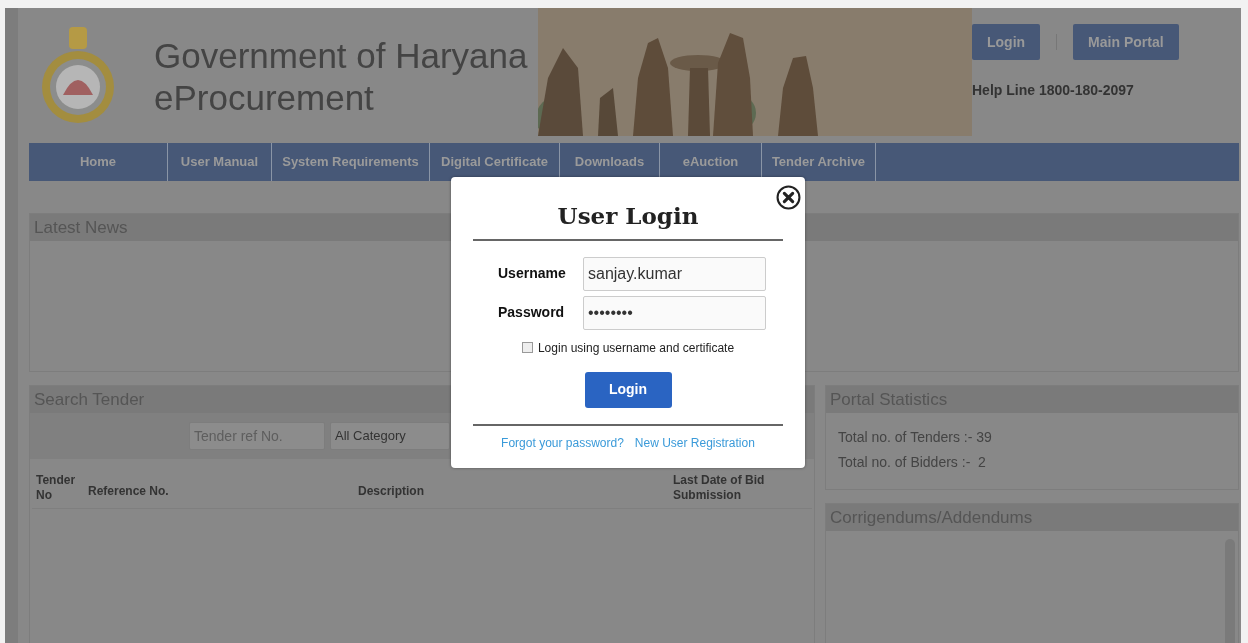 The image size is (1248, 643). What do you see at coordinates (628, 216) in the screenshot?
I see `dialog-title: User Login` at bounding box center [628, 216].